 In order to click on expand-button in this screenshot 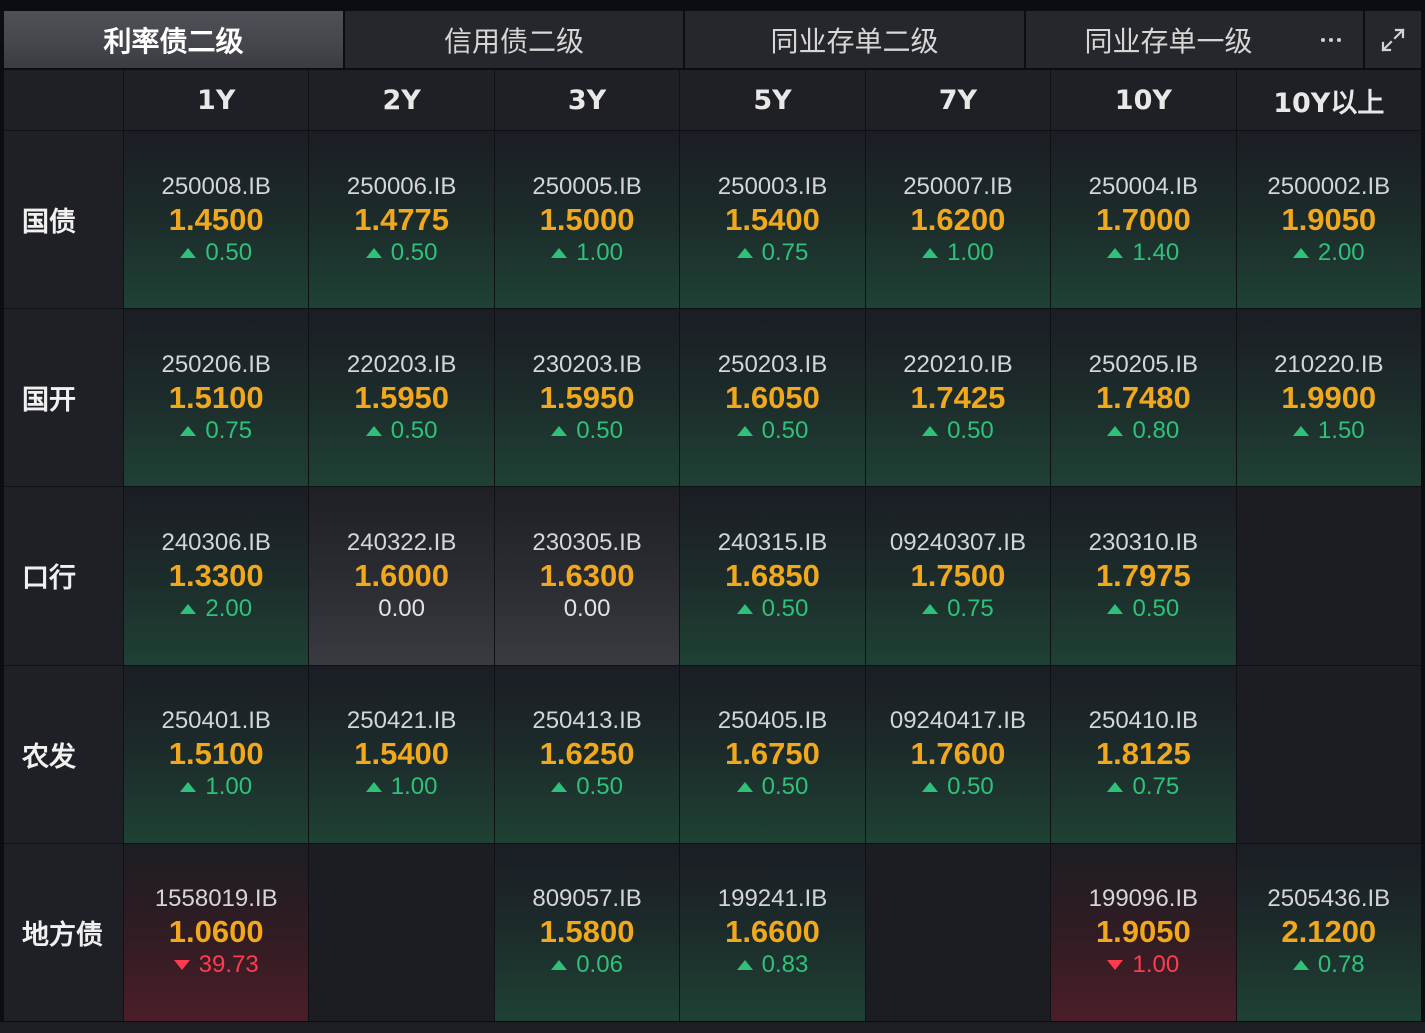, I will do `click(1393, 39)`.